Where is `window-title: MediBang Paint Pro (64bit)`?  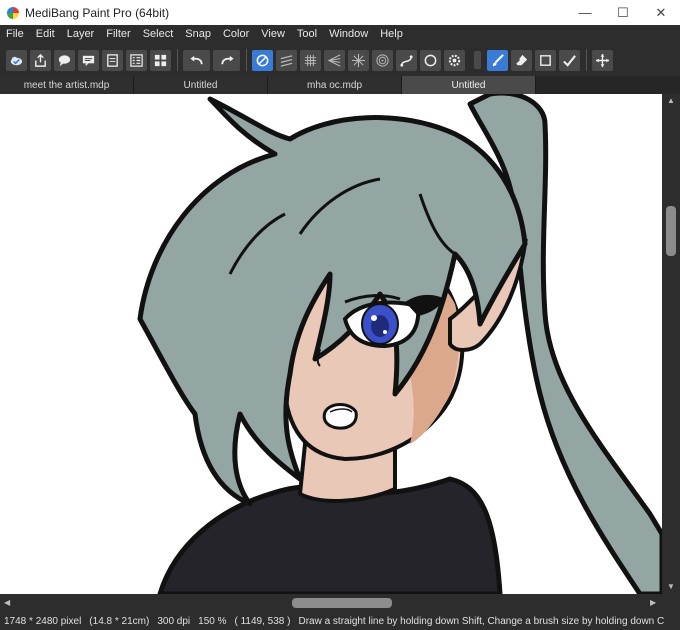
window-title: MediBang Paint Pro (64bit) is located at coordinates (97, 12).